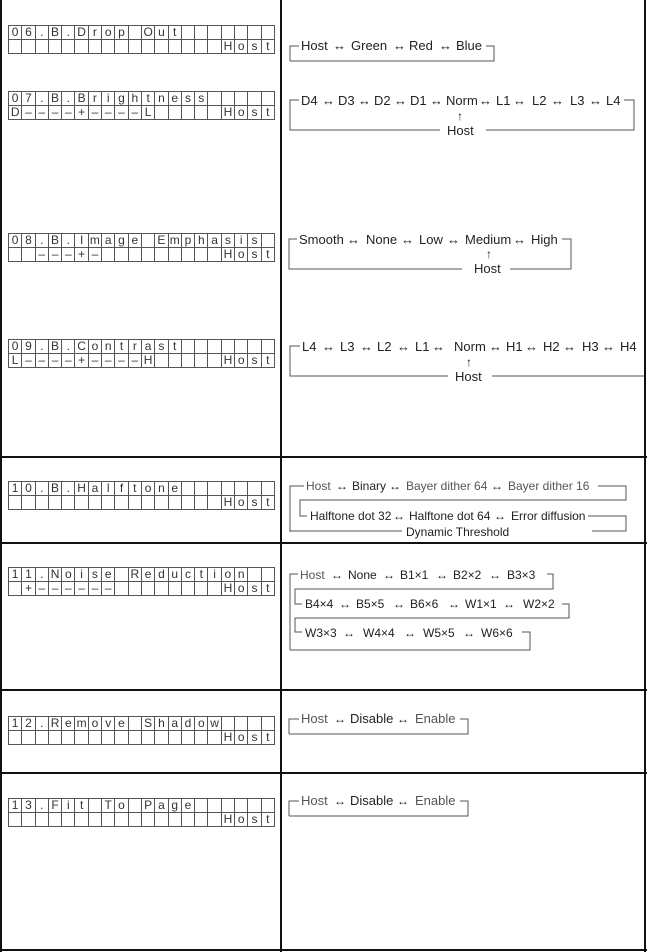 Image resolution: width=647 pixels, height=952 pixels. What do you see at coordinates (15, 360) in the screenshot?
I see `lcd-cell: L` at bounding box center [15, 360].